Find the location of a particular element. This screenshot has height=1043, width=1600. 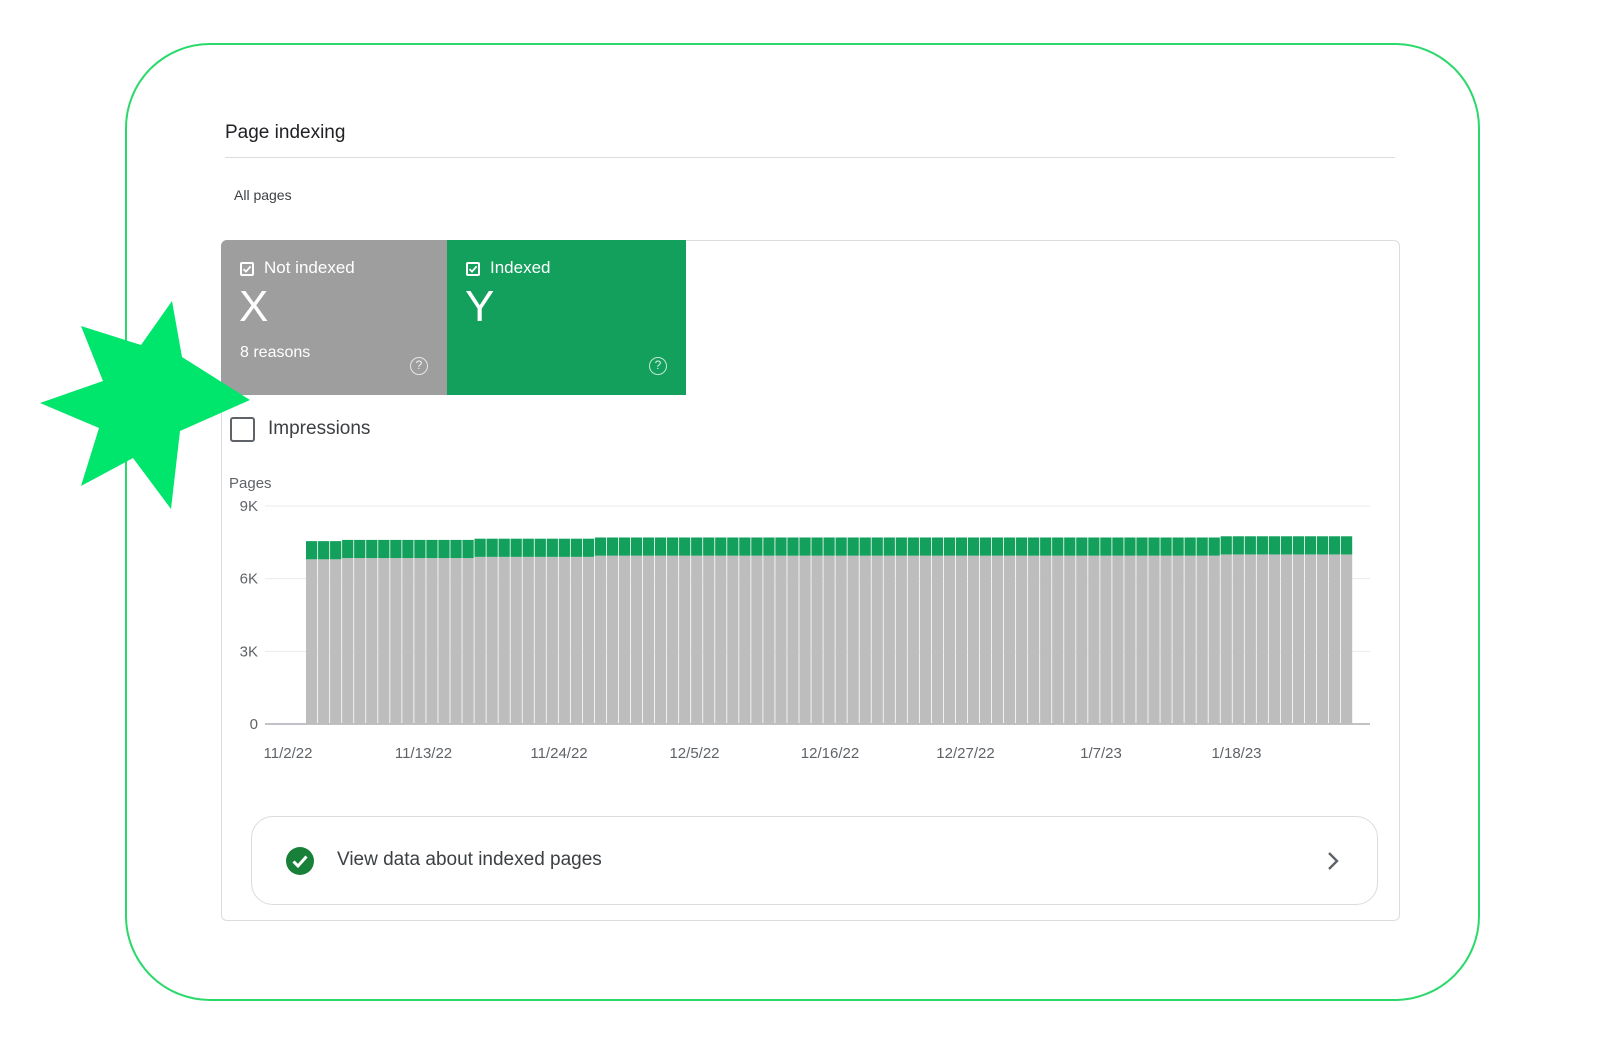

x-tick-label: 12/27/22 is located at coordinates (965, 753).